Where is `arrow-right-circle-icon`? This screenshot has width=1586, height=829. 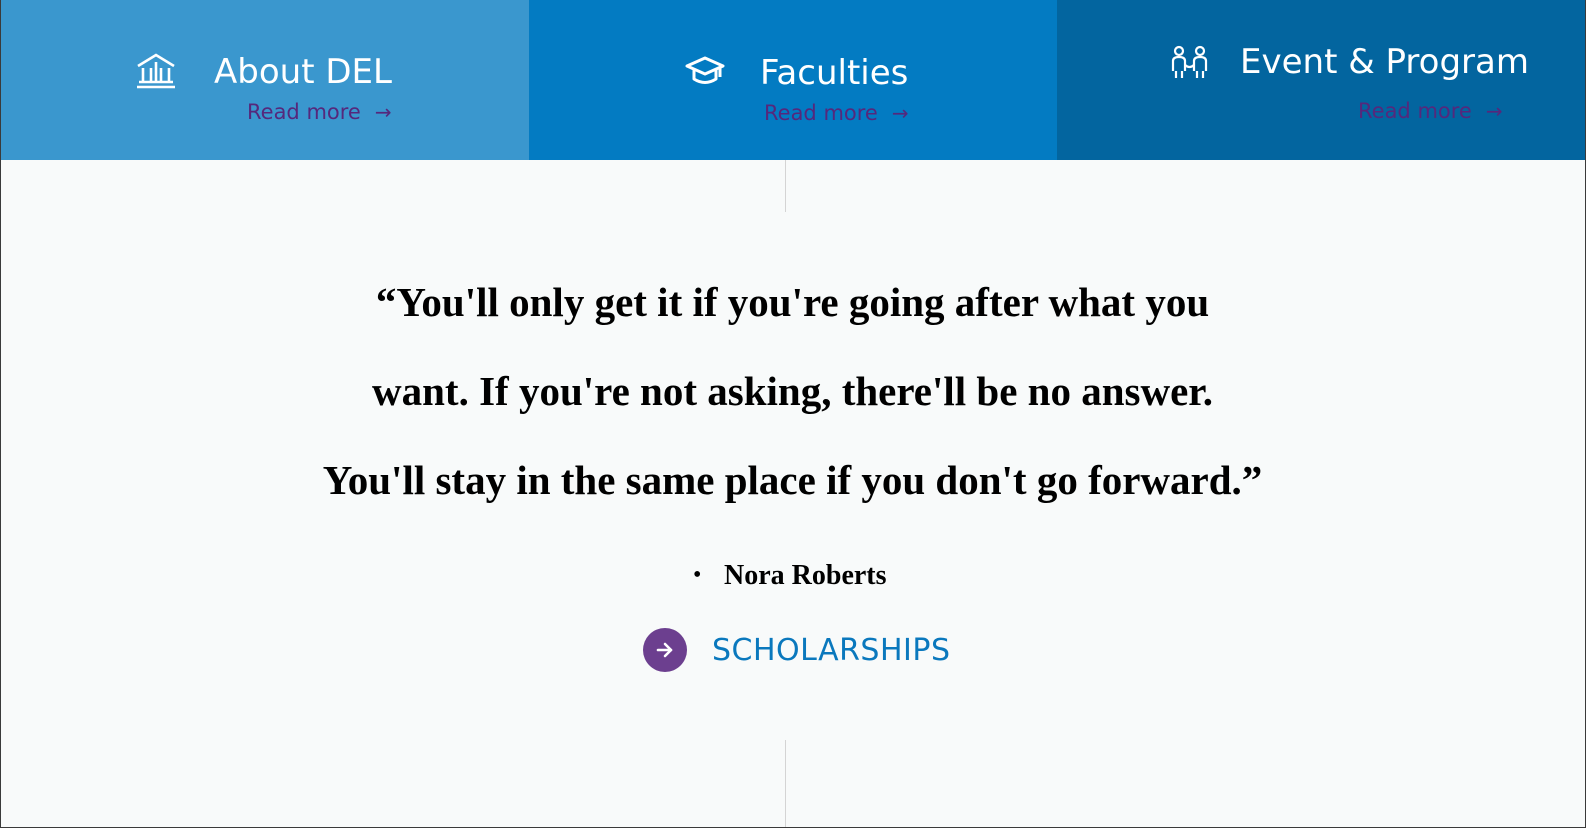
arrow-right-circle-icon is located at coordinates (665, 650).